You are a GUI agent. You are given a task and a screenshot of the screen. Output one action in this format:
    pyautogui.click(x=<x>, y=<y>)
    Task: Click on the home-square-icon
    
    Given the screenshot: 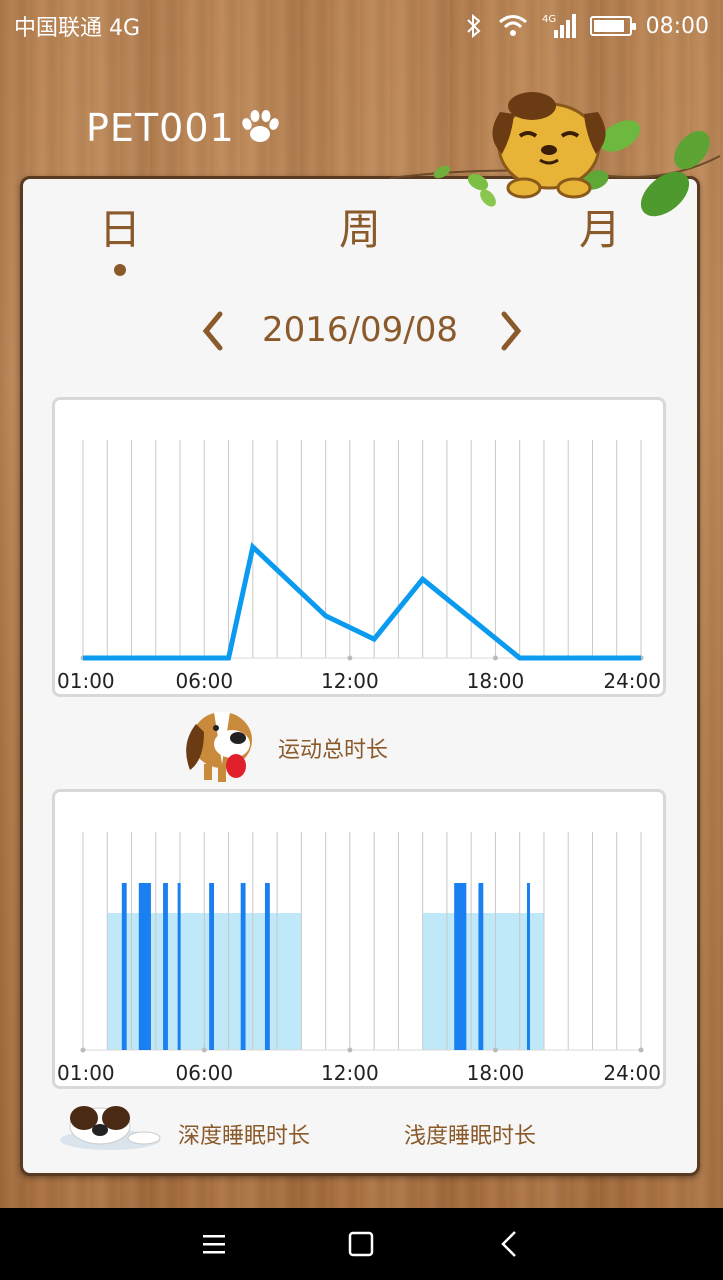 What is the action you would take?
    pyautogui.click(x=361, y=1244)
    